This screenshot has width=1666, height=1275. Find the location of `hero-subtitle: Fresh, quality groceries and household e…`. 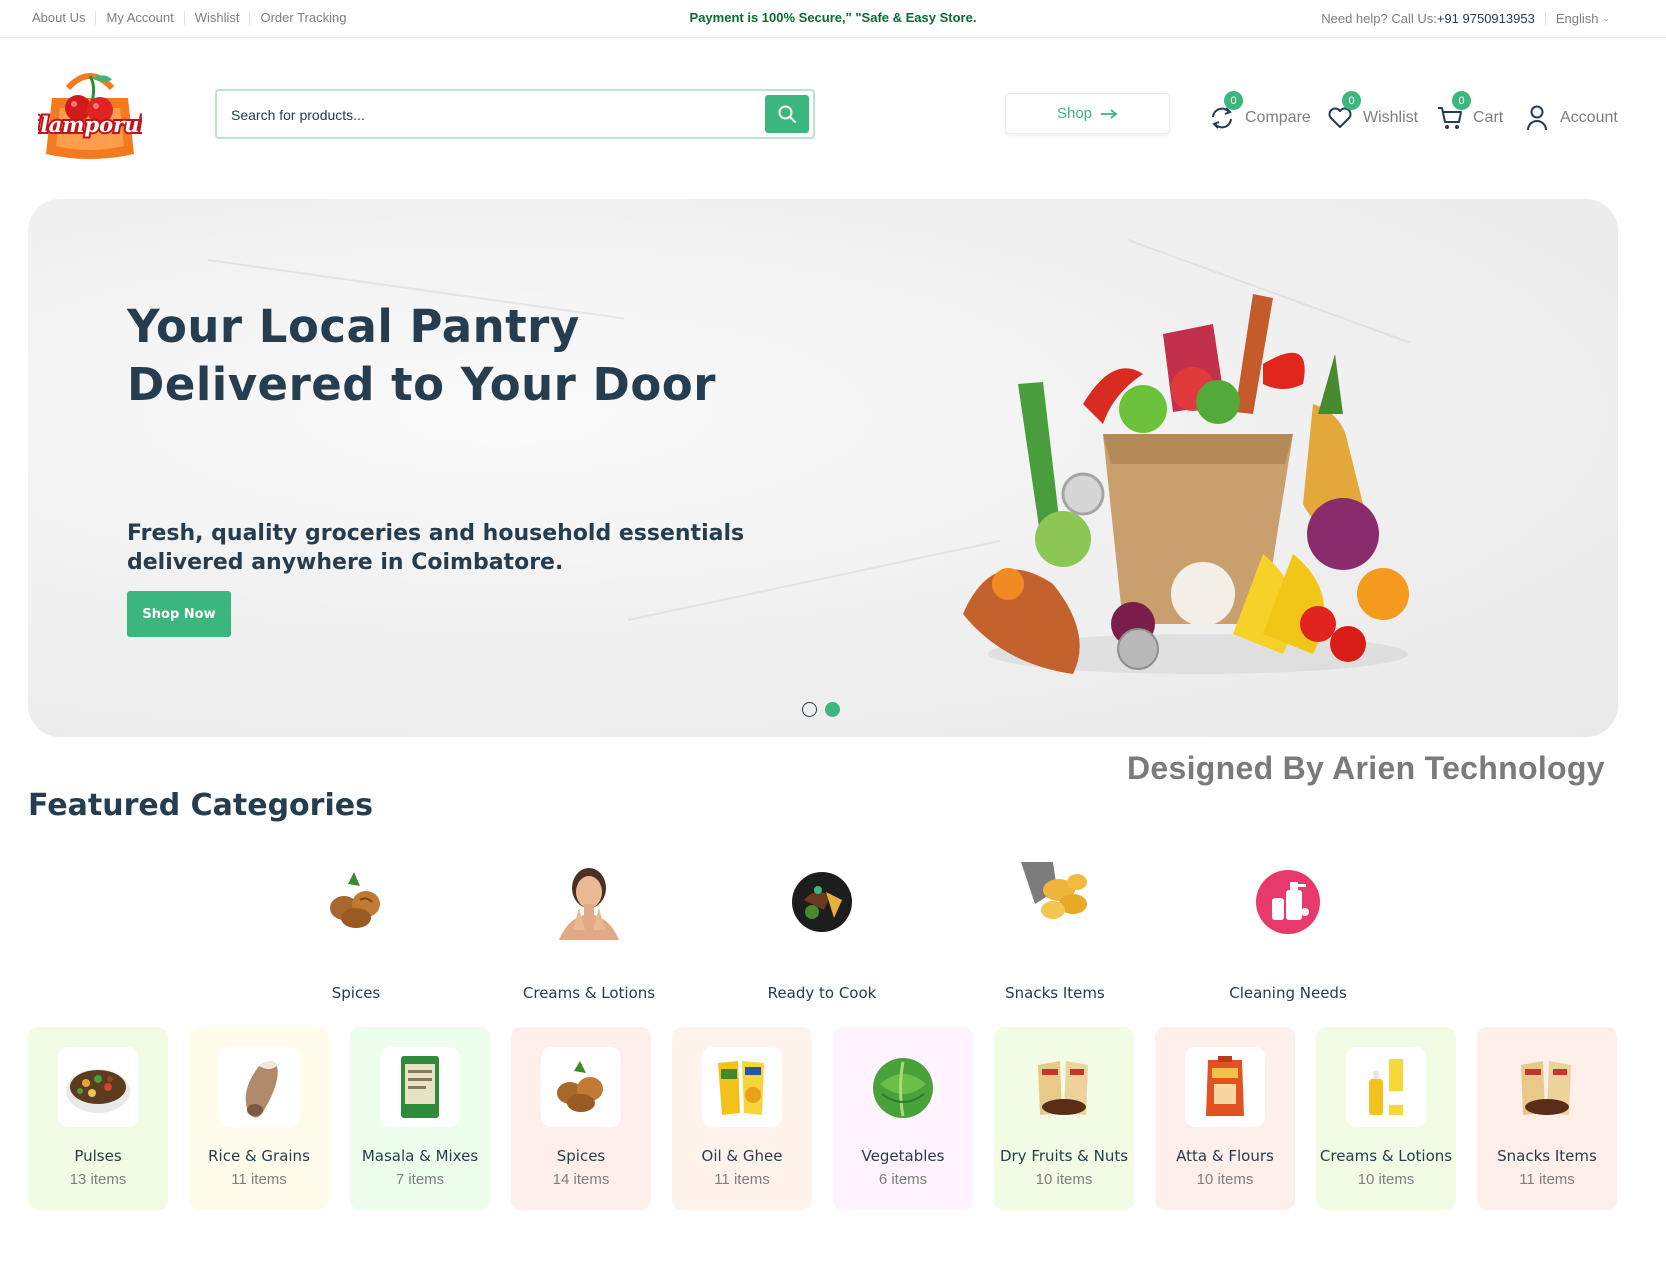

hero-subtitle: Fresh, quality groceries and household e… is located at coordinates (437, 548).